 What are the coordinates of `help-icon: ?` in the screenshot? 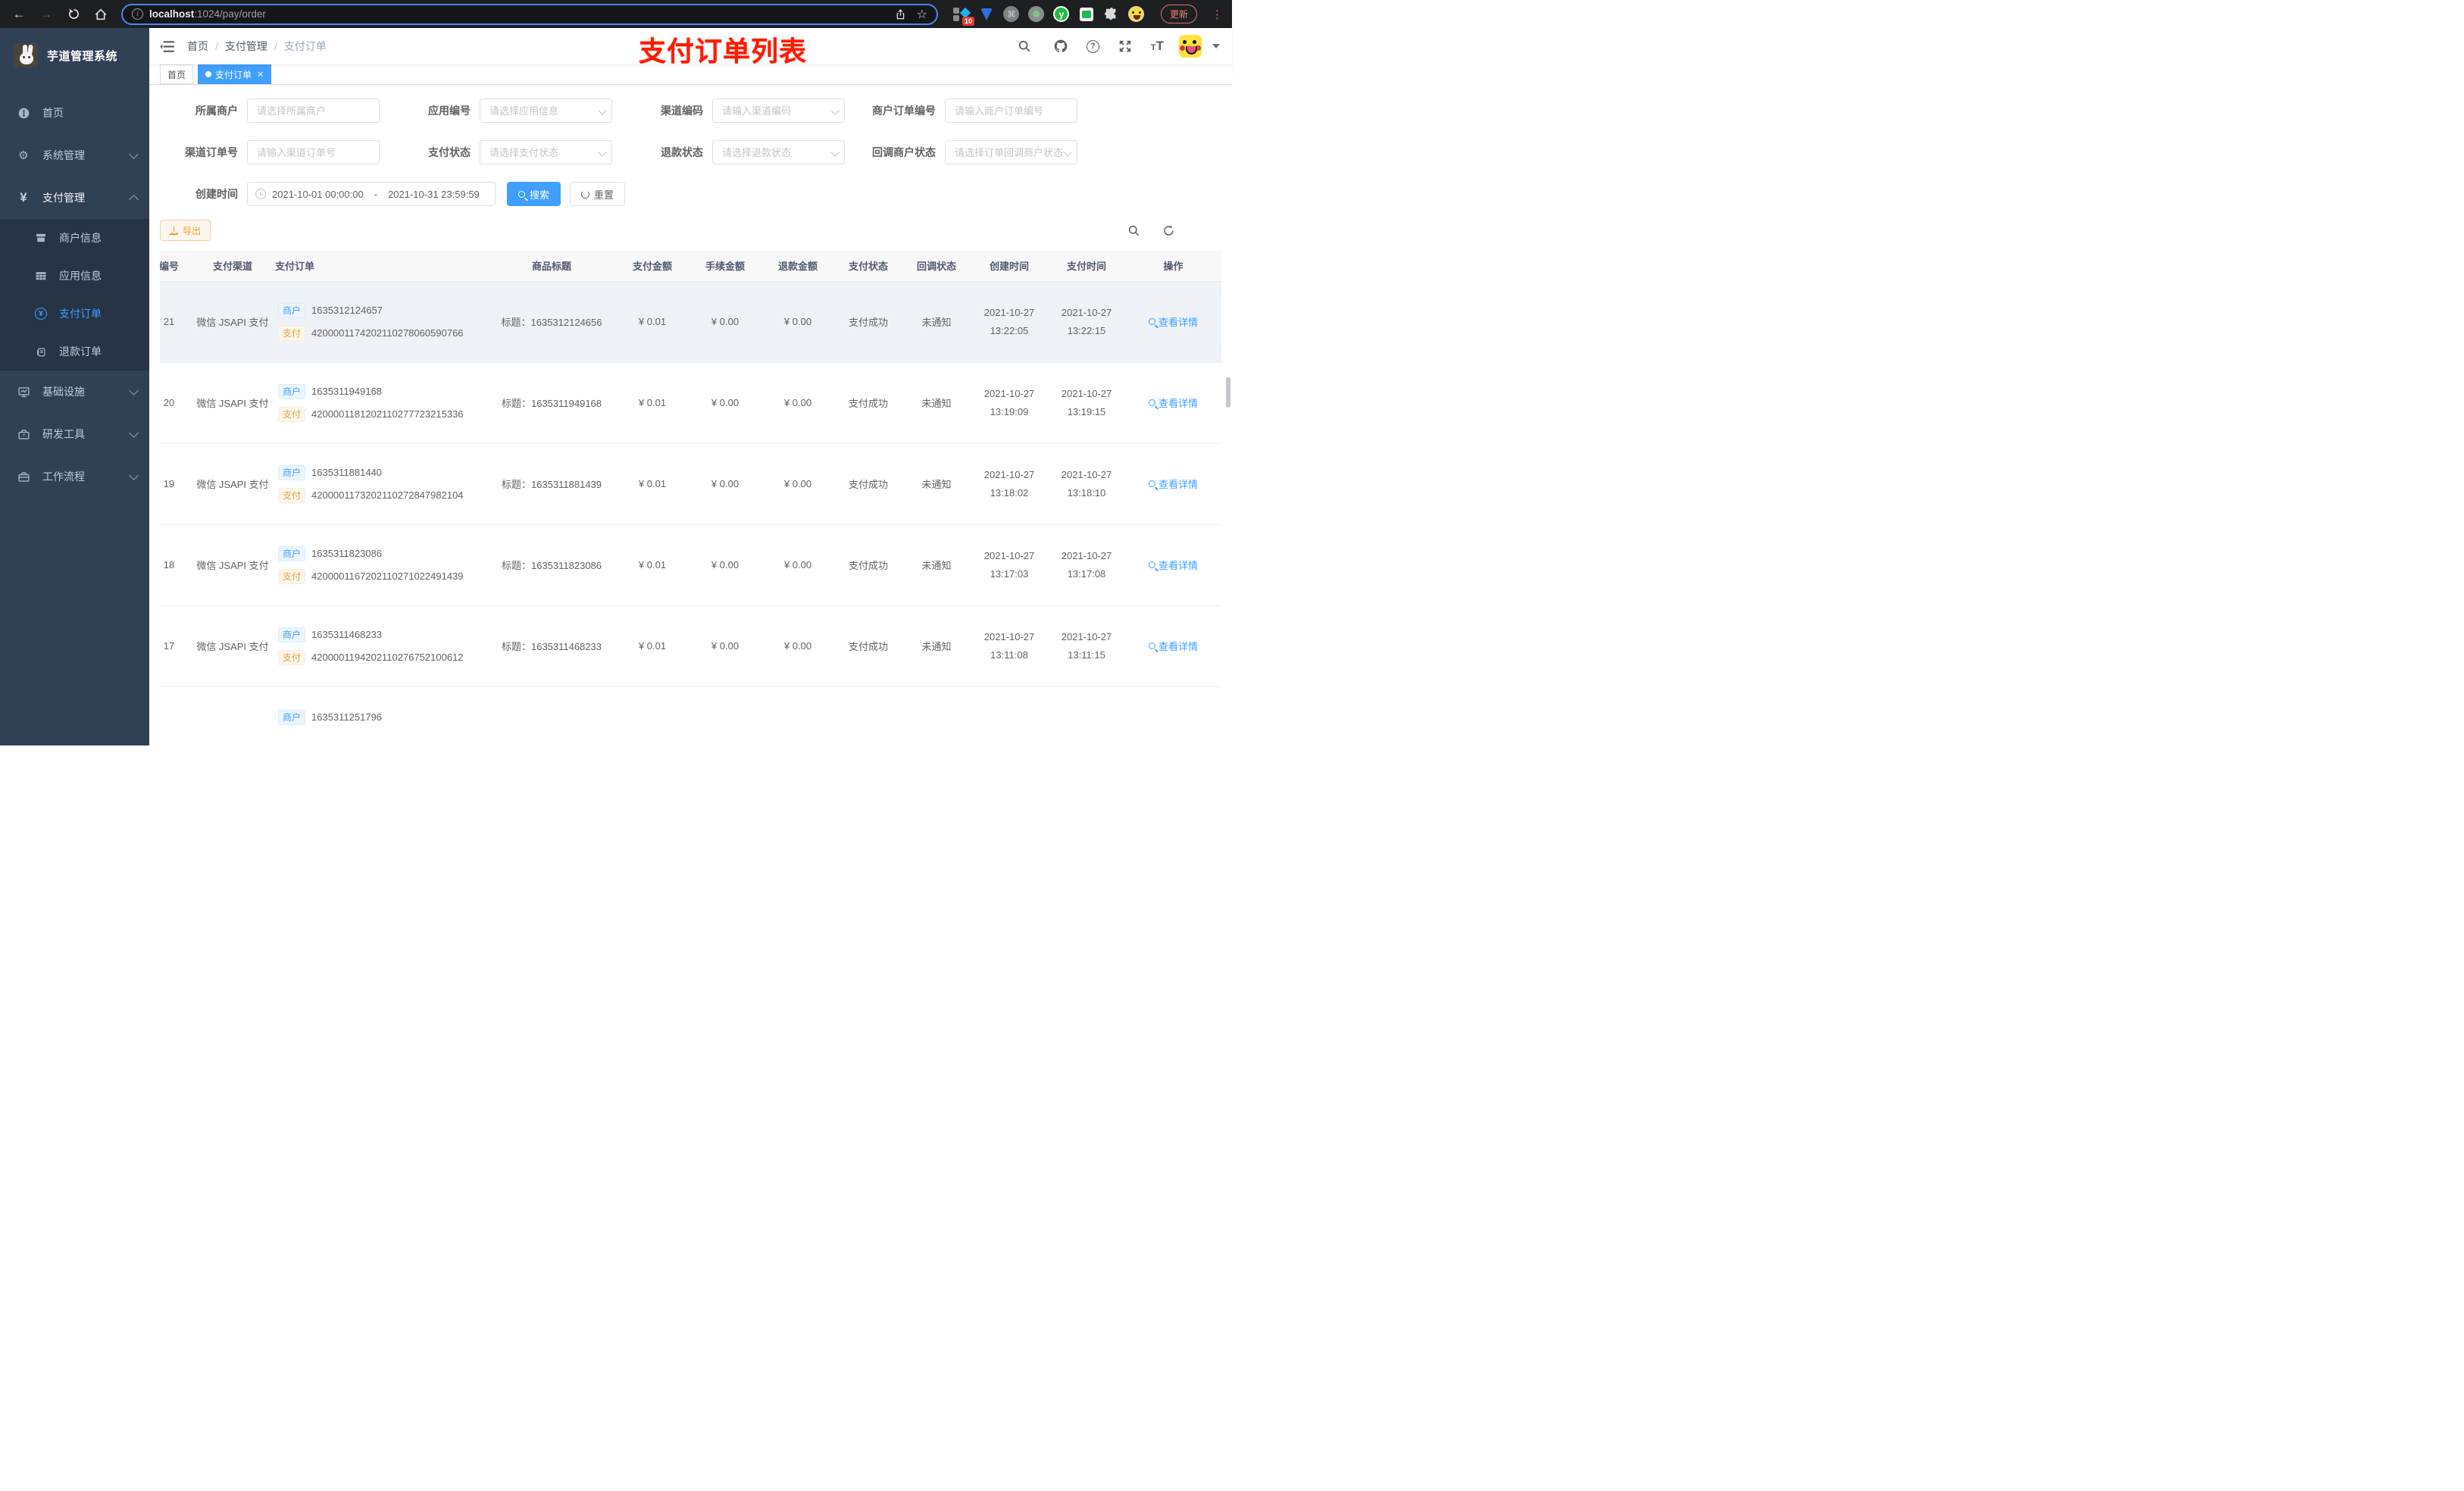 It's located at (1092, 46).